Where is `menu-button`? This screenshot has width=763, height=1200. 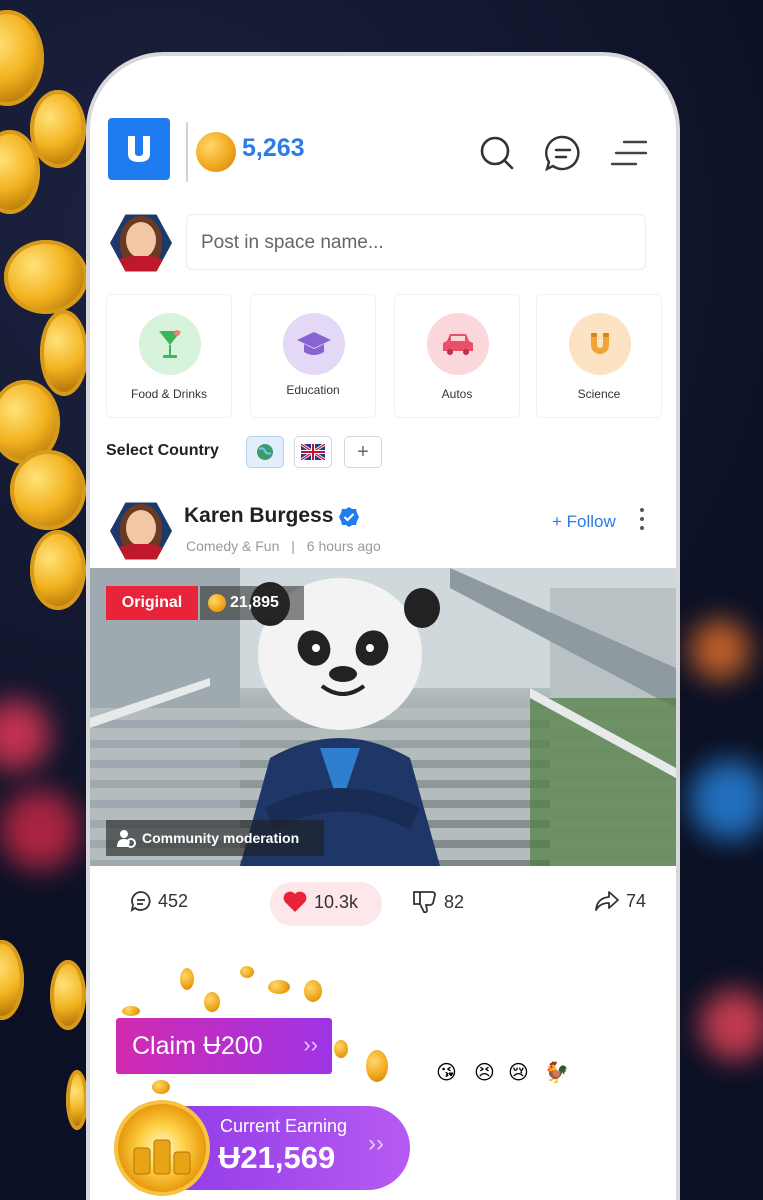
menu-button is located at coordinates (629, 153).